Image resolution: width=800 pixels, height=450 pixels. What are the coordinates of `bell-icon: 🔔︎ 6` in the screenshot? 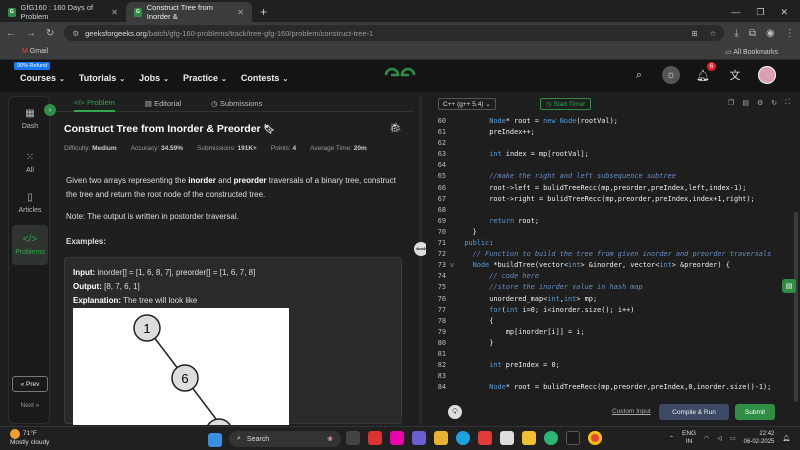 It's located at (705, 73).